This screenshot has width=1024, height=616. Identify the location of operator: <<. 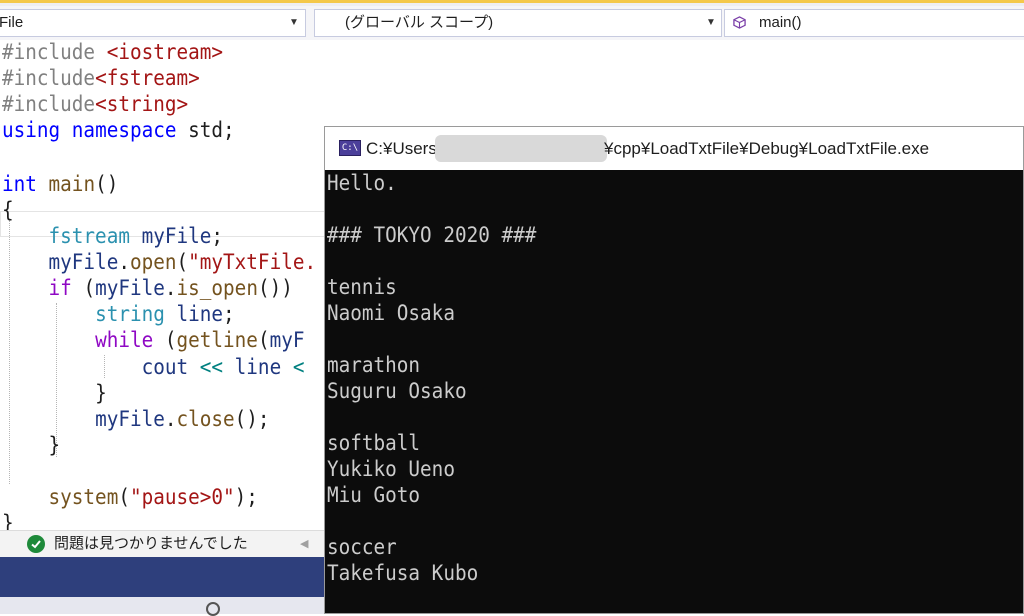
(211, 367).